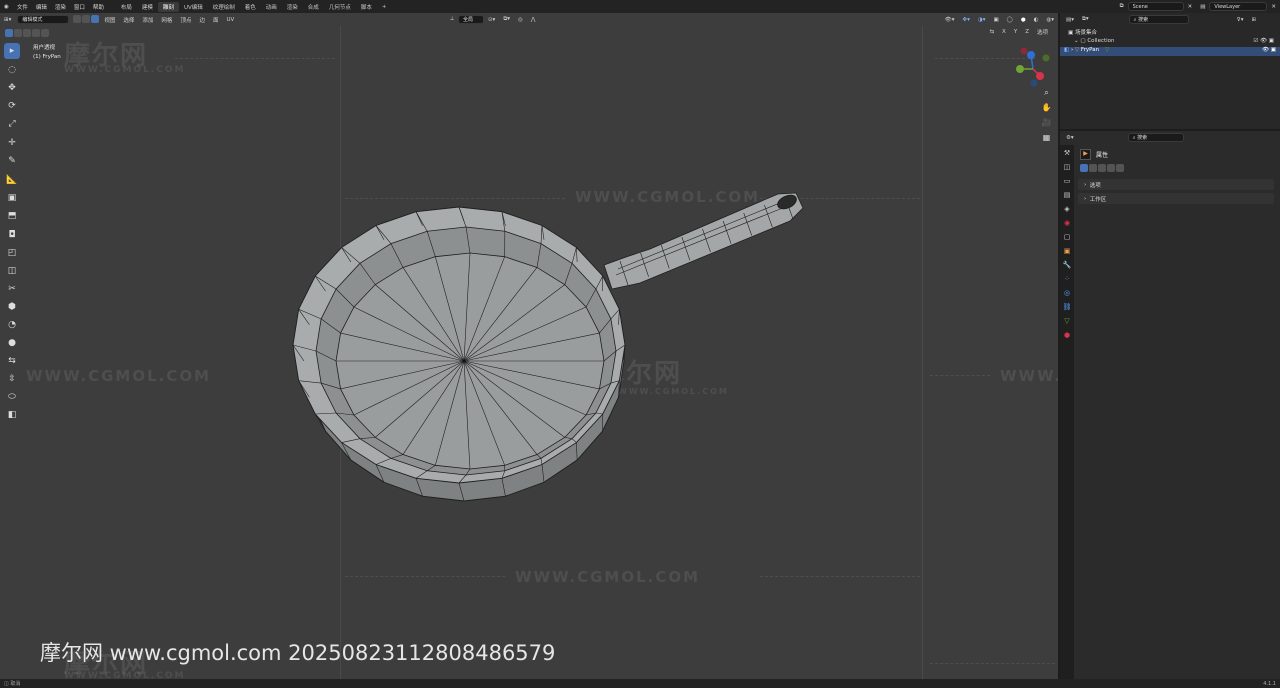  What do you see at coordinates (1227, 6) in the screenshot?
I see `view-layer-name: ViewLayer` at bounding box center [1227, 6].